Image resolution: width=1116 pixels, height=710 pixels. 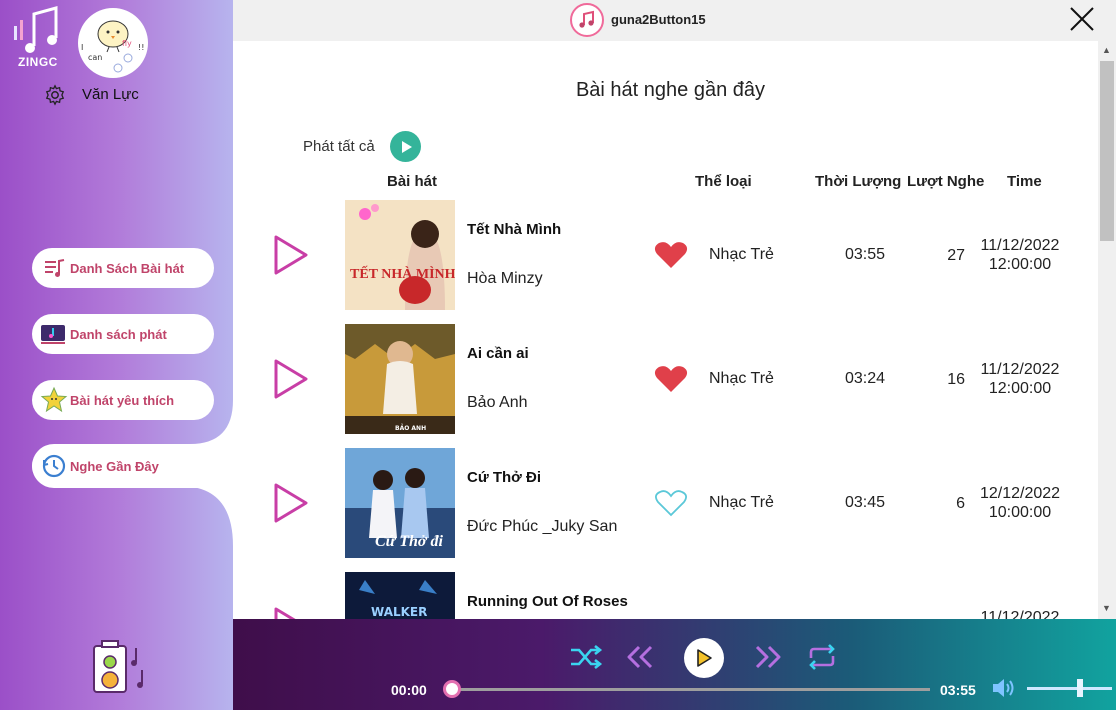 I want to click on speaker-icon, so click(x=118, y=666).